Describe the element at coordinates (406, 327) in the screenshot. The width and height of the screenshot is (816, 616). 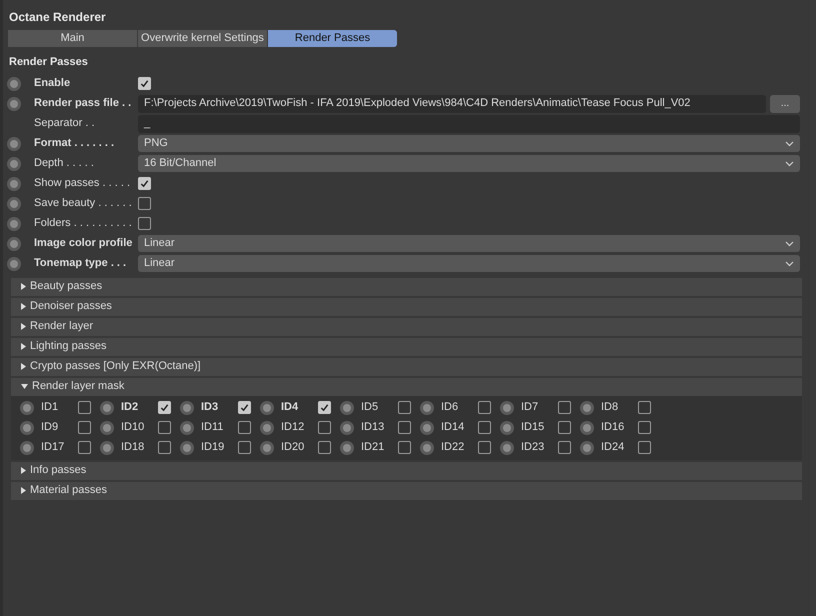
I see `section-header: Render layer` at that location.